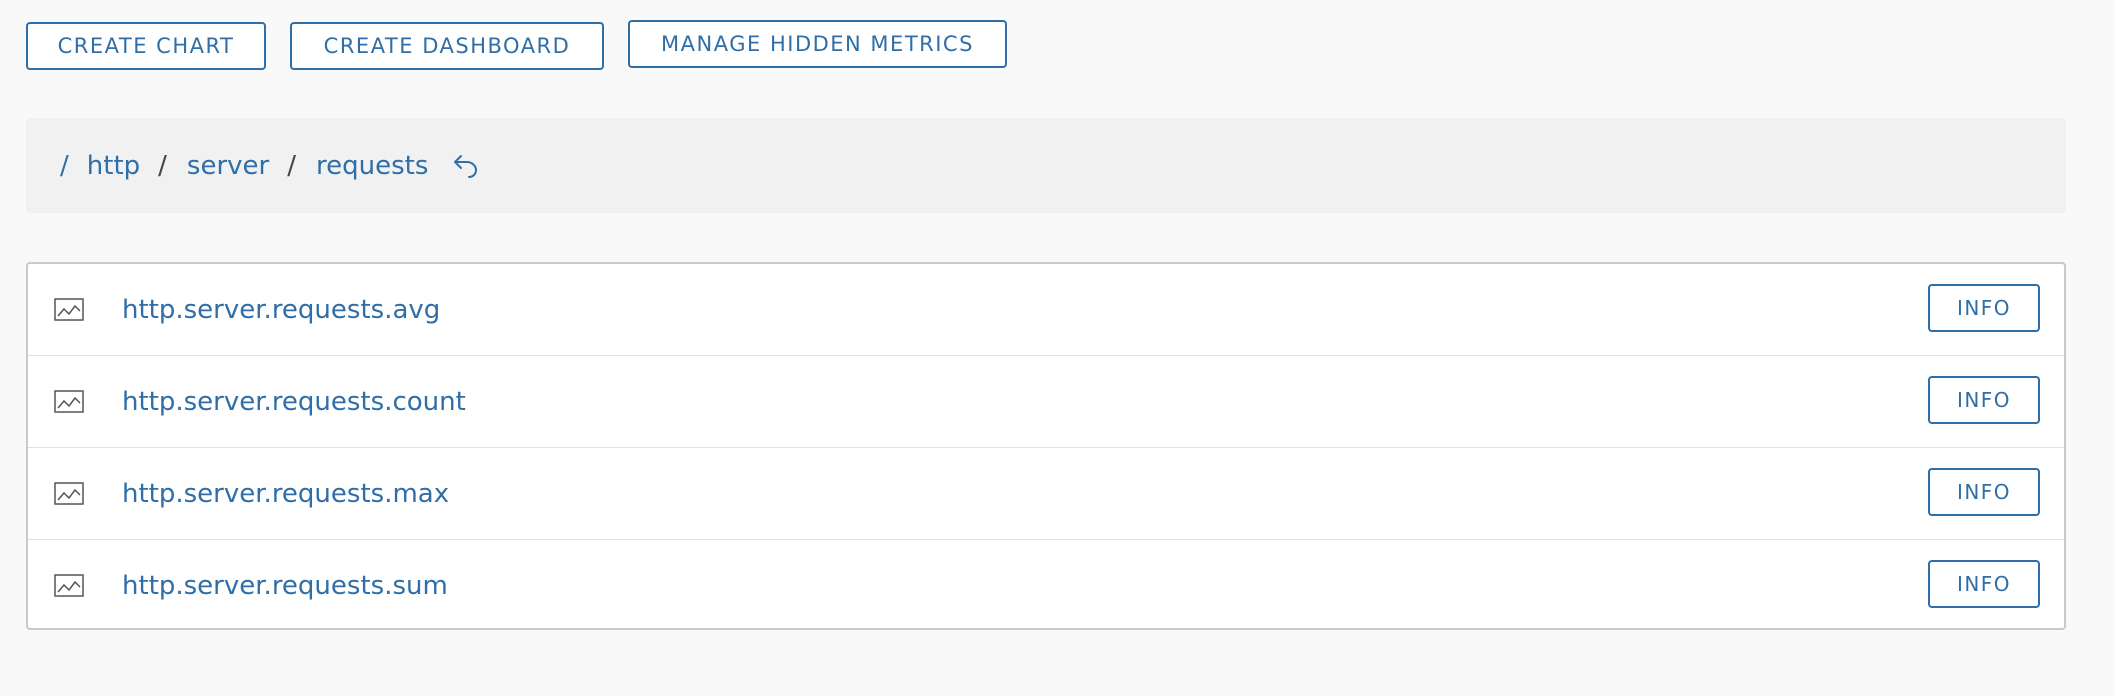  Describe the element at coordinates (1046, 586) in the screenshot. I see `list-item: http.server.requests.sum INFO` at that location.